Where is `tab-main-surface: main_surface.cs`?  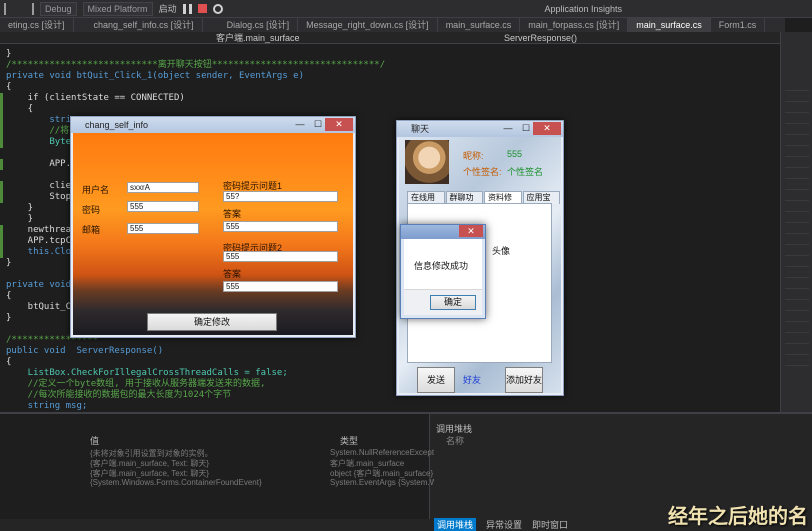 tab-main-surface: main_surface.cs is located at coordinates (479, 25).